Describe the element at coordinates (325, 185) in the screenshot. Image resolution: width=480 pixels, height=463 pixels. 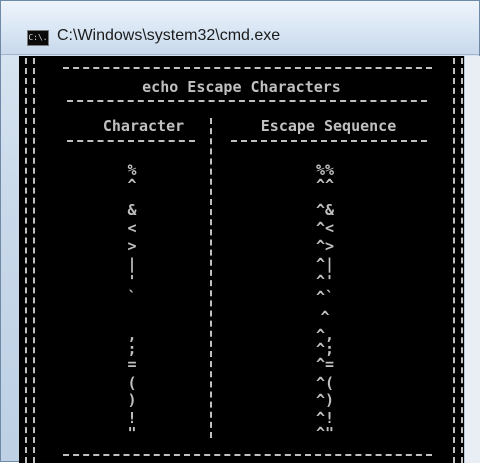
I see `table-row: ^^` at that location.